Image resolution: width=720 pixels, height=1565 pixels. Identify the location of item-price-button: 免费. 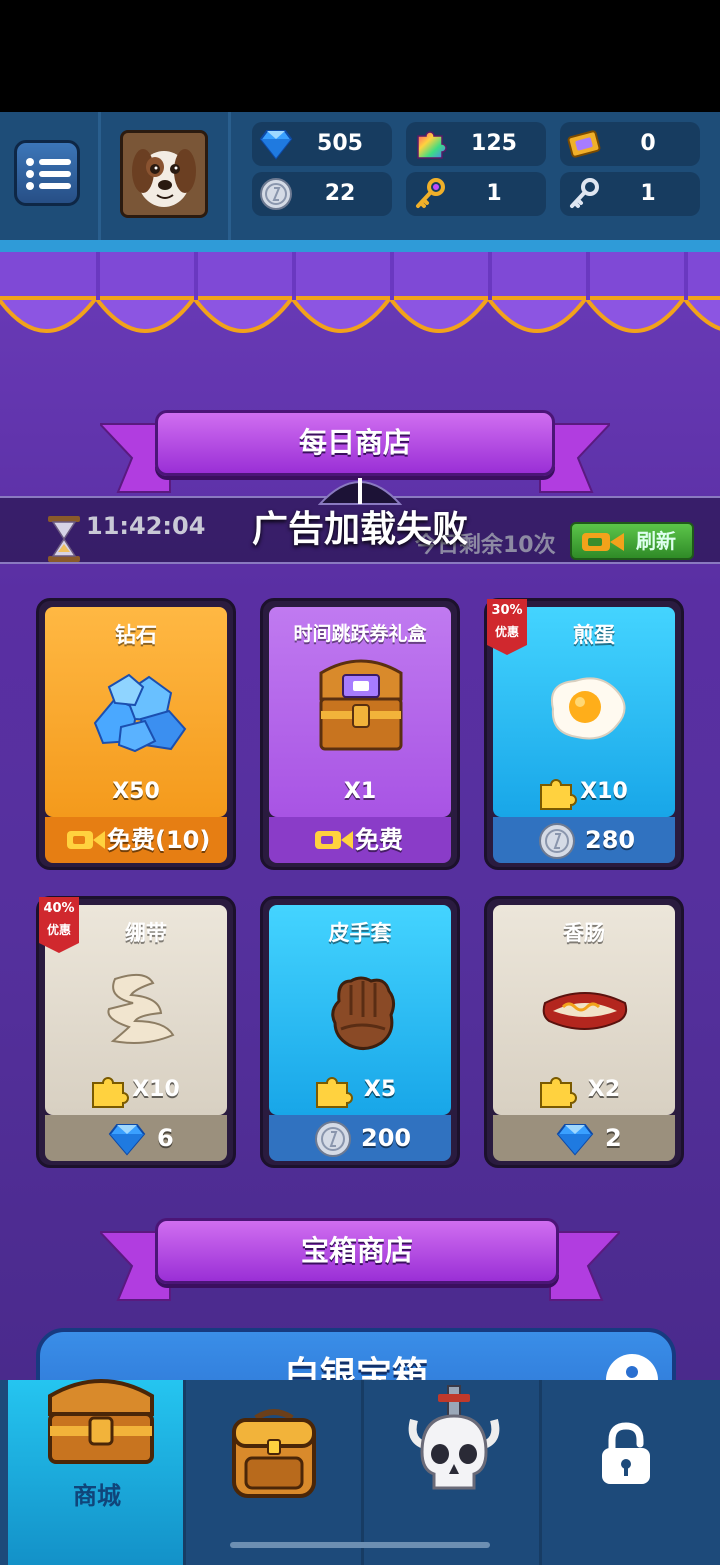
(360, 840).